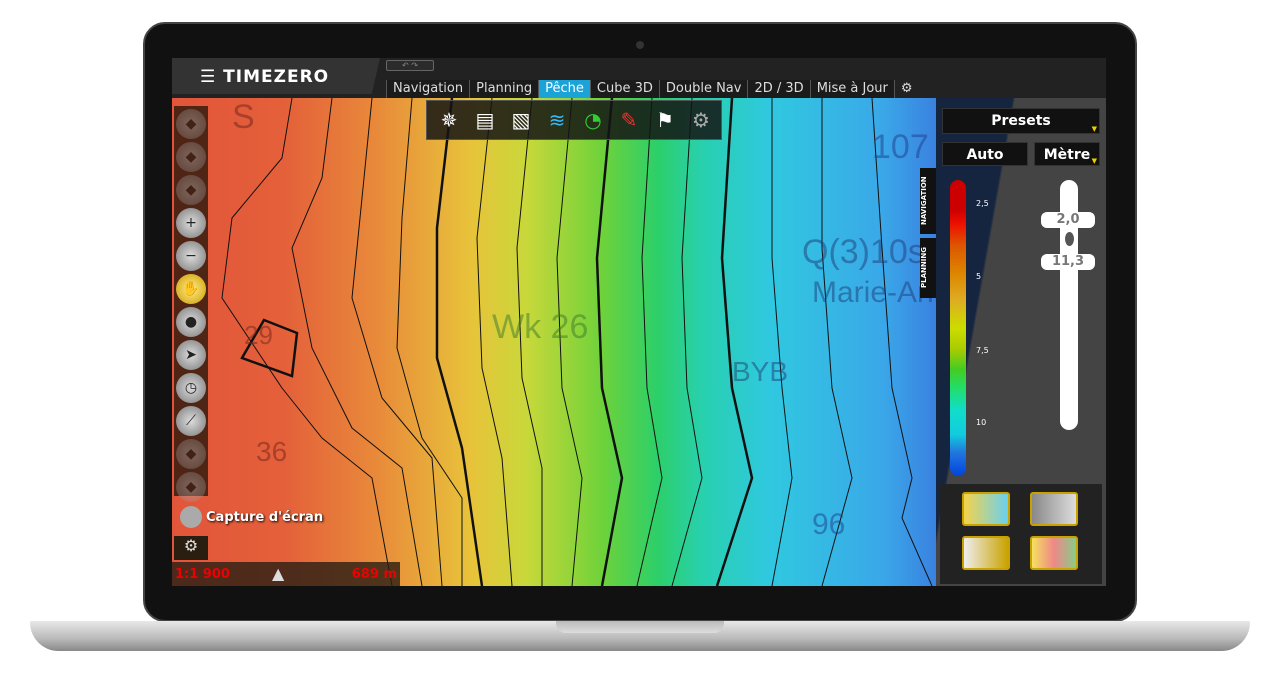 This screenshot has width=1280, height=690. What do you see at coordinates (564, 89) in the screenshot?
I see `tab-peche: Pêche` at bounding box center [564, 89].